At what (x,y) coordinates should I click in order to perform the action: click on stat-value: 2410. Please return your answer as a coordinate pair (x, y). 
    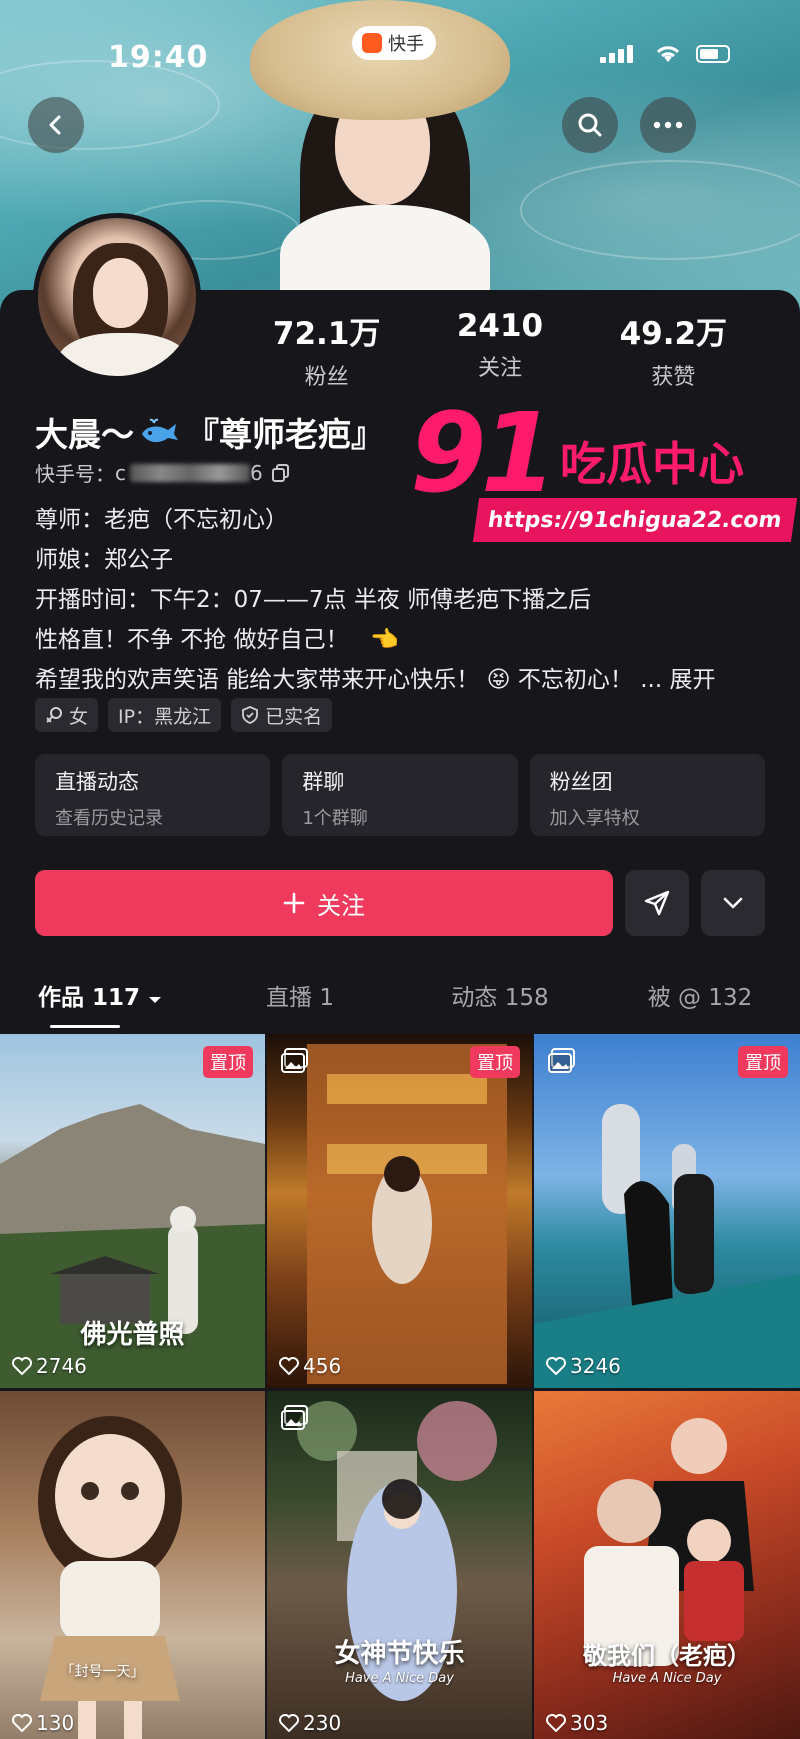
    Looking at the image, I should click on (500, 326).